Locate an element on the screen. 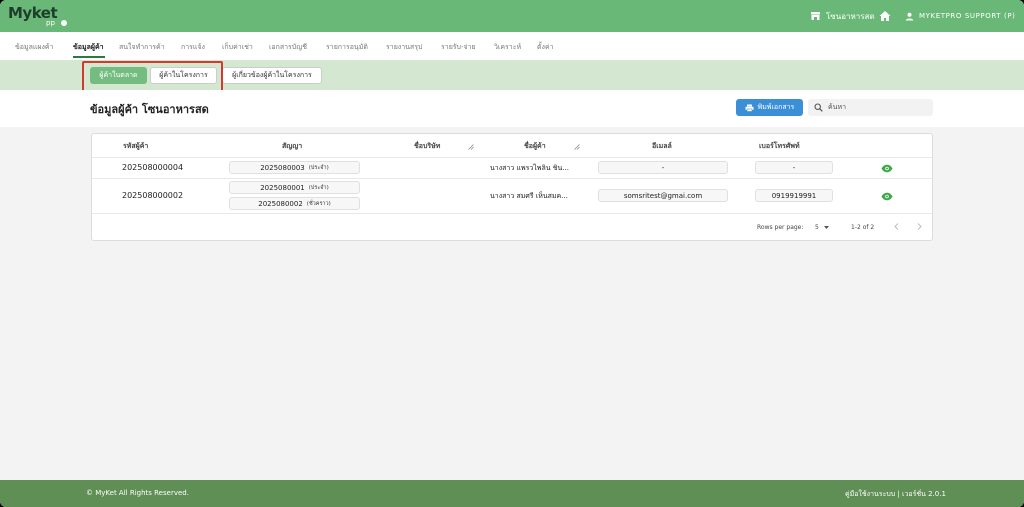  store-icon is located at coordinates (815, 16).